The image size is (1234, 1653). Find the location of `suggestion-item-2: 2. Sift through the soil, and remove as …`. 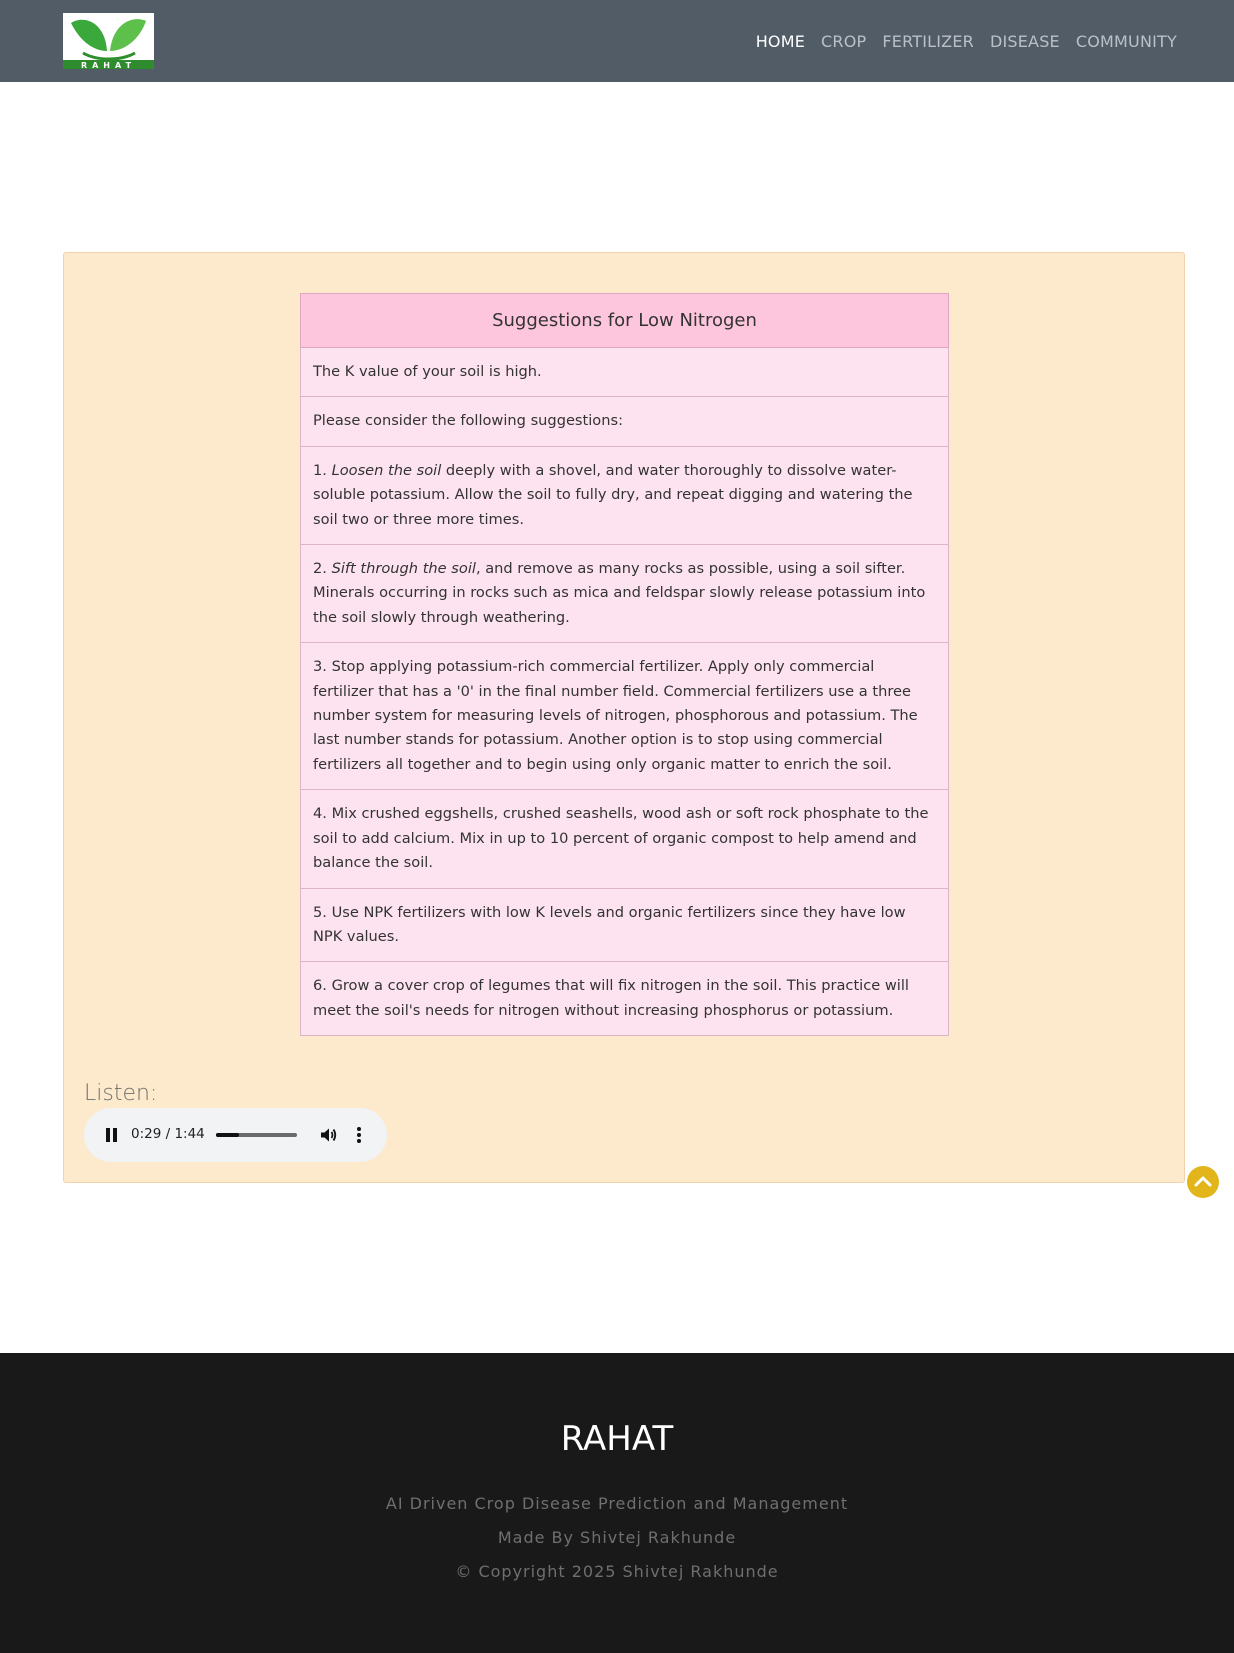

suggestion-item-2: 2. Sift through the soil, and remove as … is located at coordinates (624, 594).